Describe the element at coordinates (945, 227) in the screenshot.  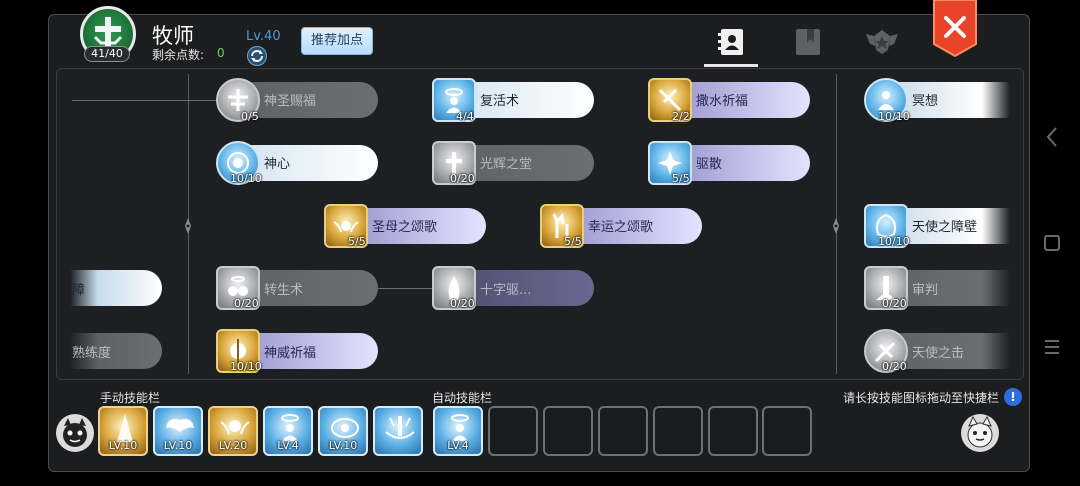
I see `skill-name: 天使之障壁` at that location.